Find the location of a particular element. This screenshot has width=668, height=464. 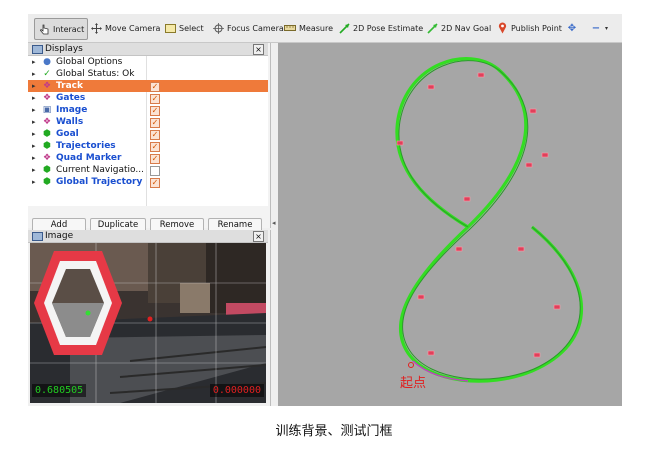

plus-icon: ✥ is located at coordinates (572, 28).